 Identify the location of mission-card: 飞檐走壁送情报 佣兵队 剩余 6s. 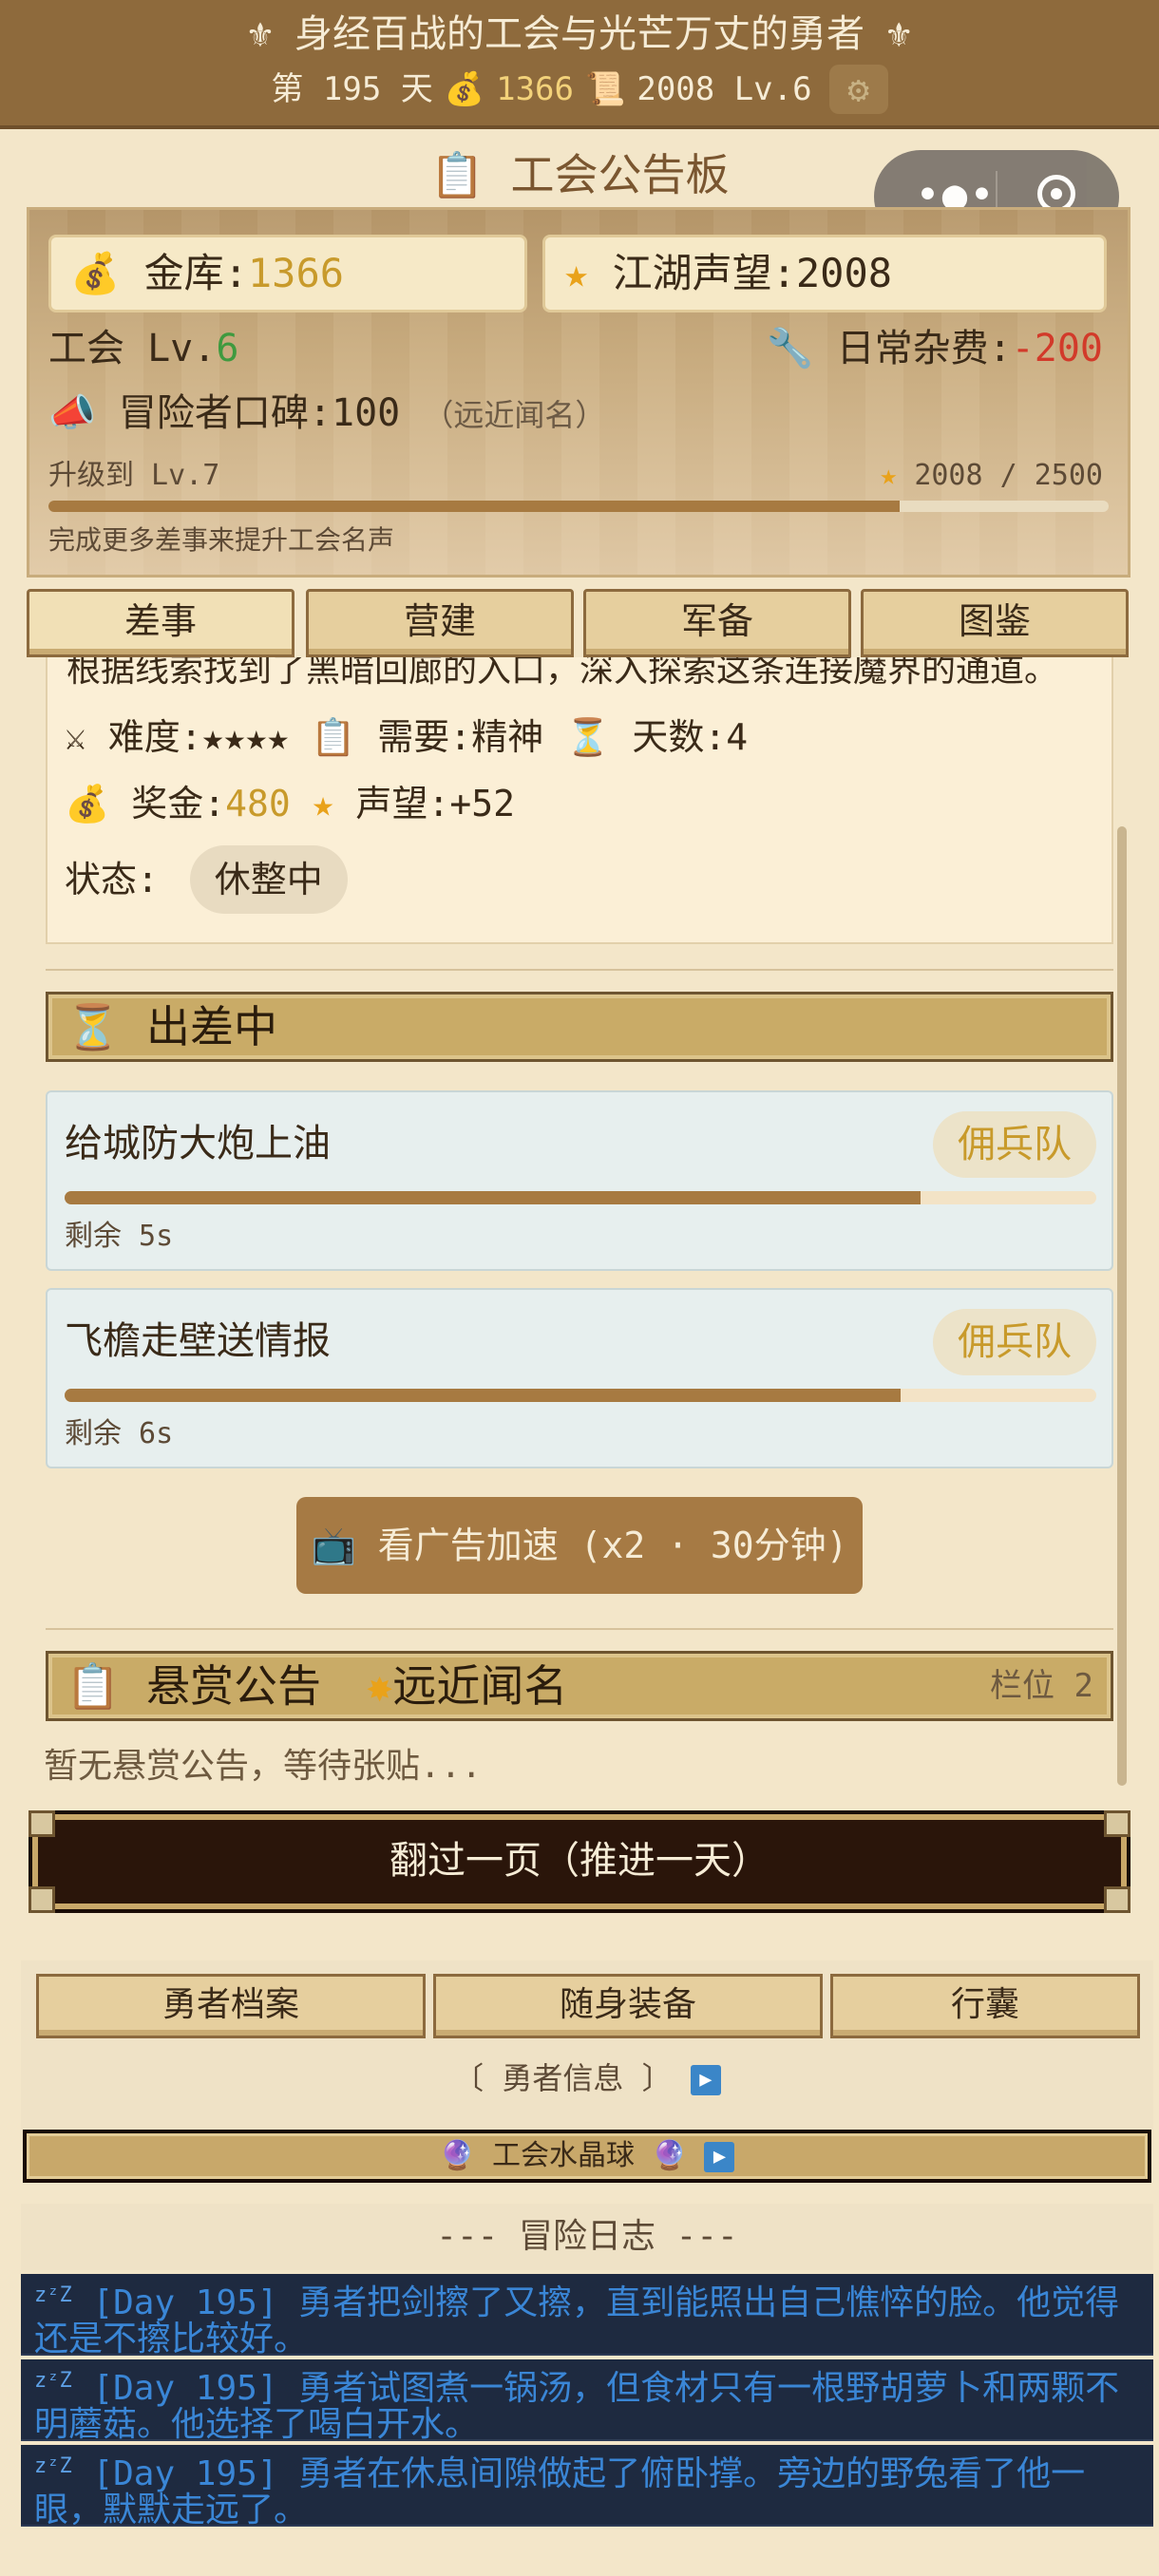
(579, 1378).